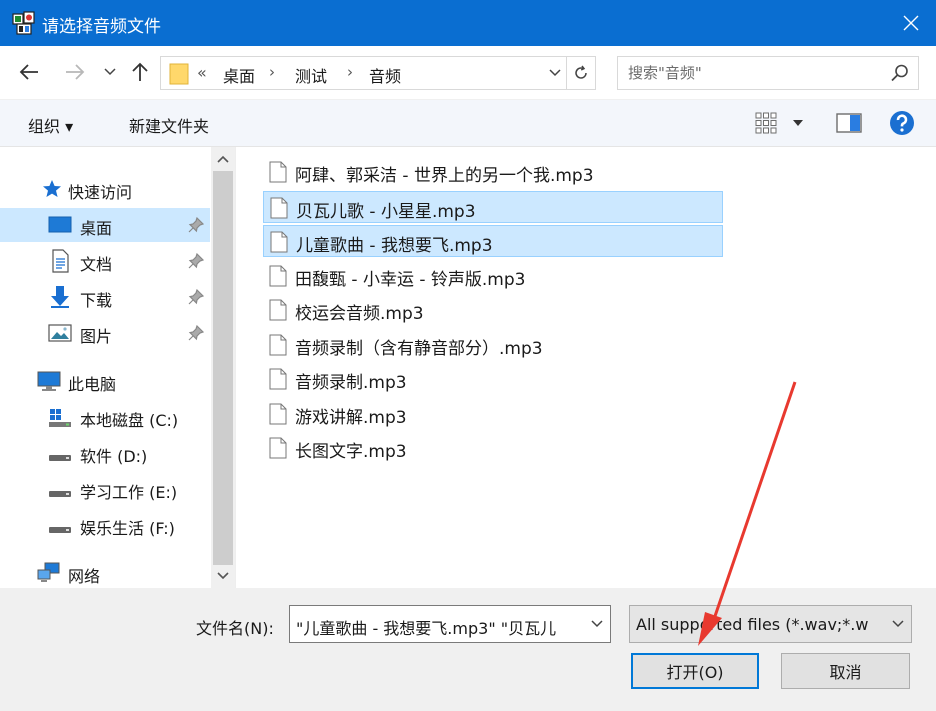  I want to click on file-type-dropdown-button, so click(898, 624).